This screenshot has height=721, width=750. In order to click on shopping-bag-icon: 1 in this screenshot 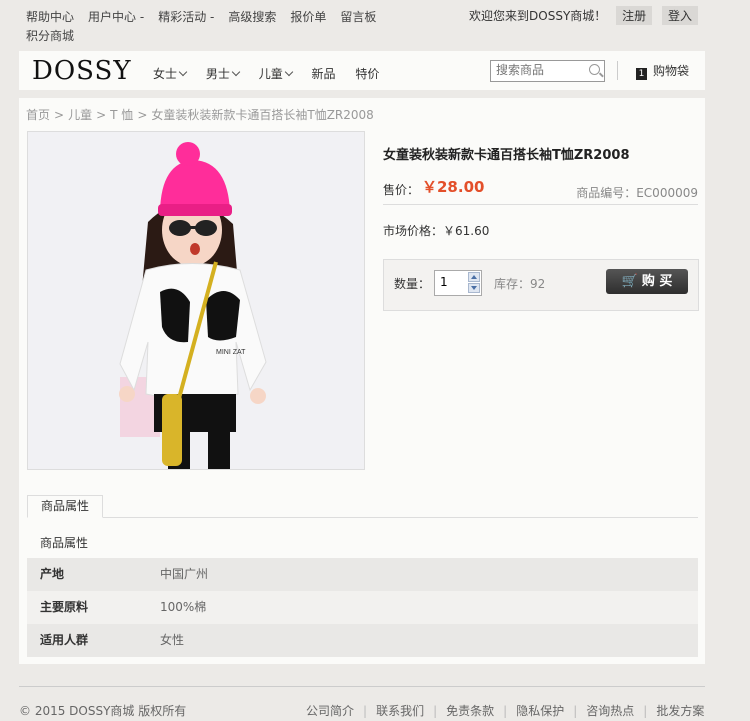, I will do `click(641, 74)`.